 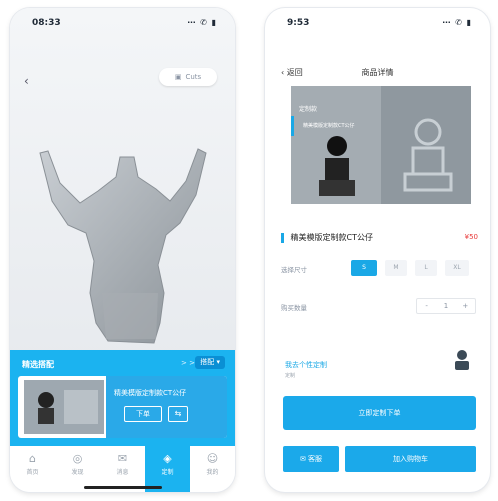 I want to click on size-pill: ▣ Cuts, so click(x=188, y=77).